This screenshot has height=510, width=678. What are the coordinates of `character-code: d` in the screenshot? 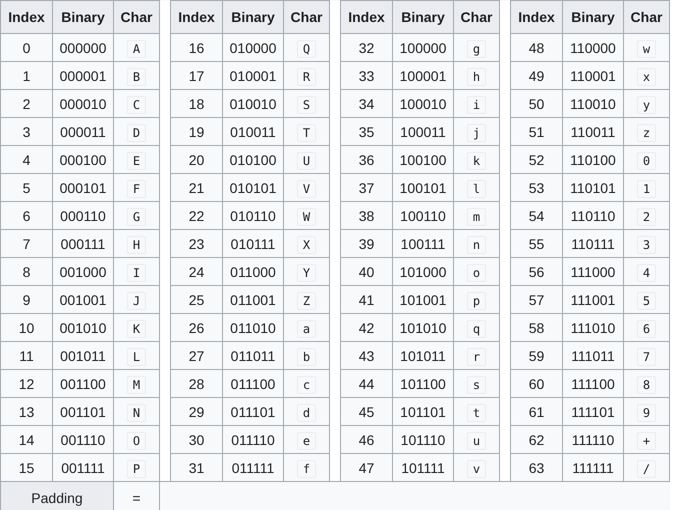 It's located at (306, 413).